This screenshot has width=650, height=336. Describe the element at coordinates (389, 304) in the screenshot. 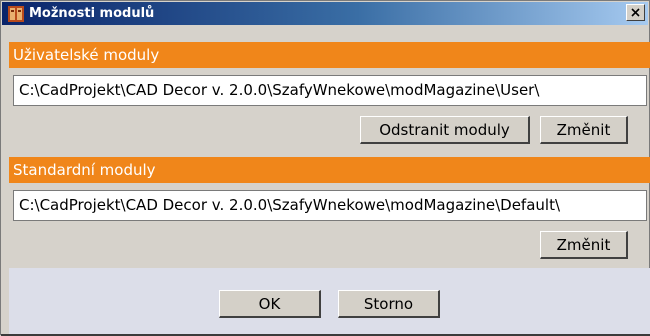

I see `cancel-button: Storno` at that location.